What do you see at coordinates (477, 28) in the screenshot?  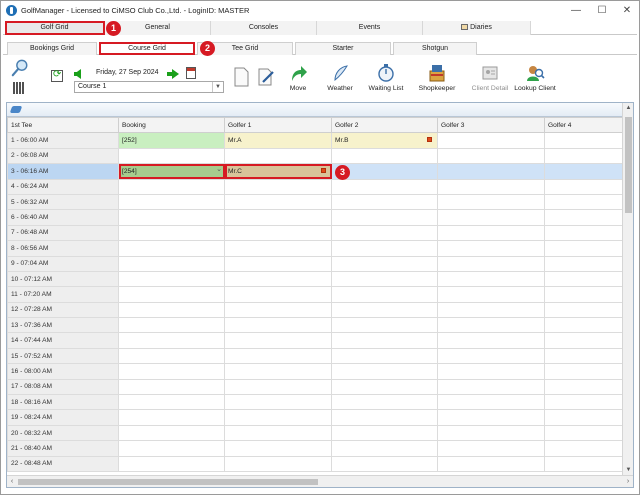 I see `tab-diaries: Diaries` at bounding box center [477, 28].